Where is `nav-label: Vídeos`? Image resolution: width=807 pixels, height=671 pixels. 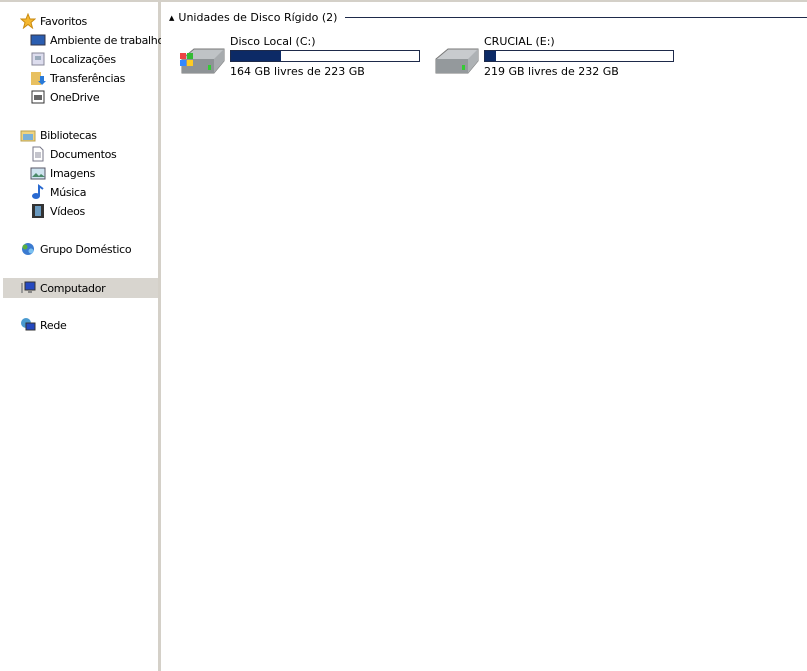 nav-label: Vídeos is located at coordinates (67, 211).